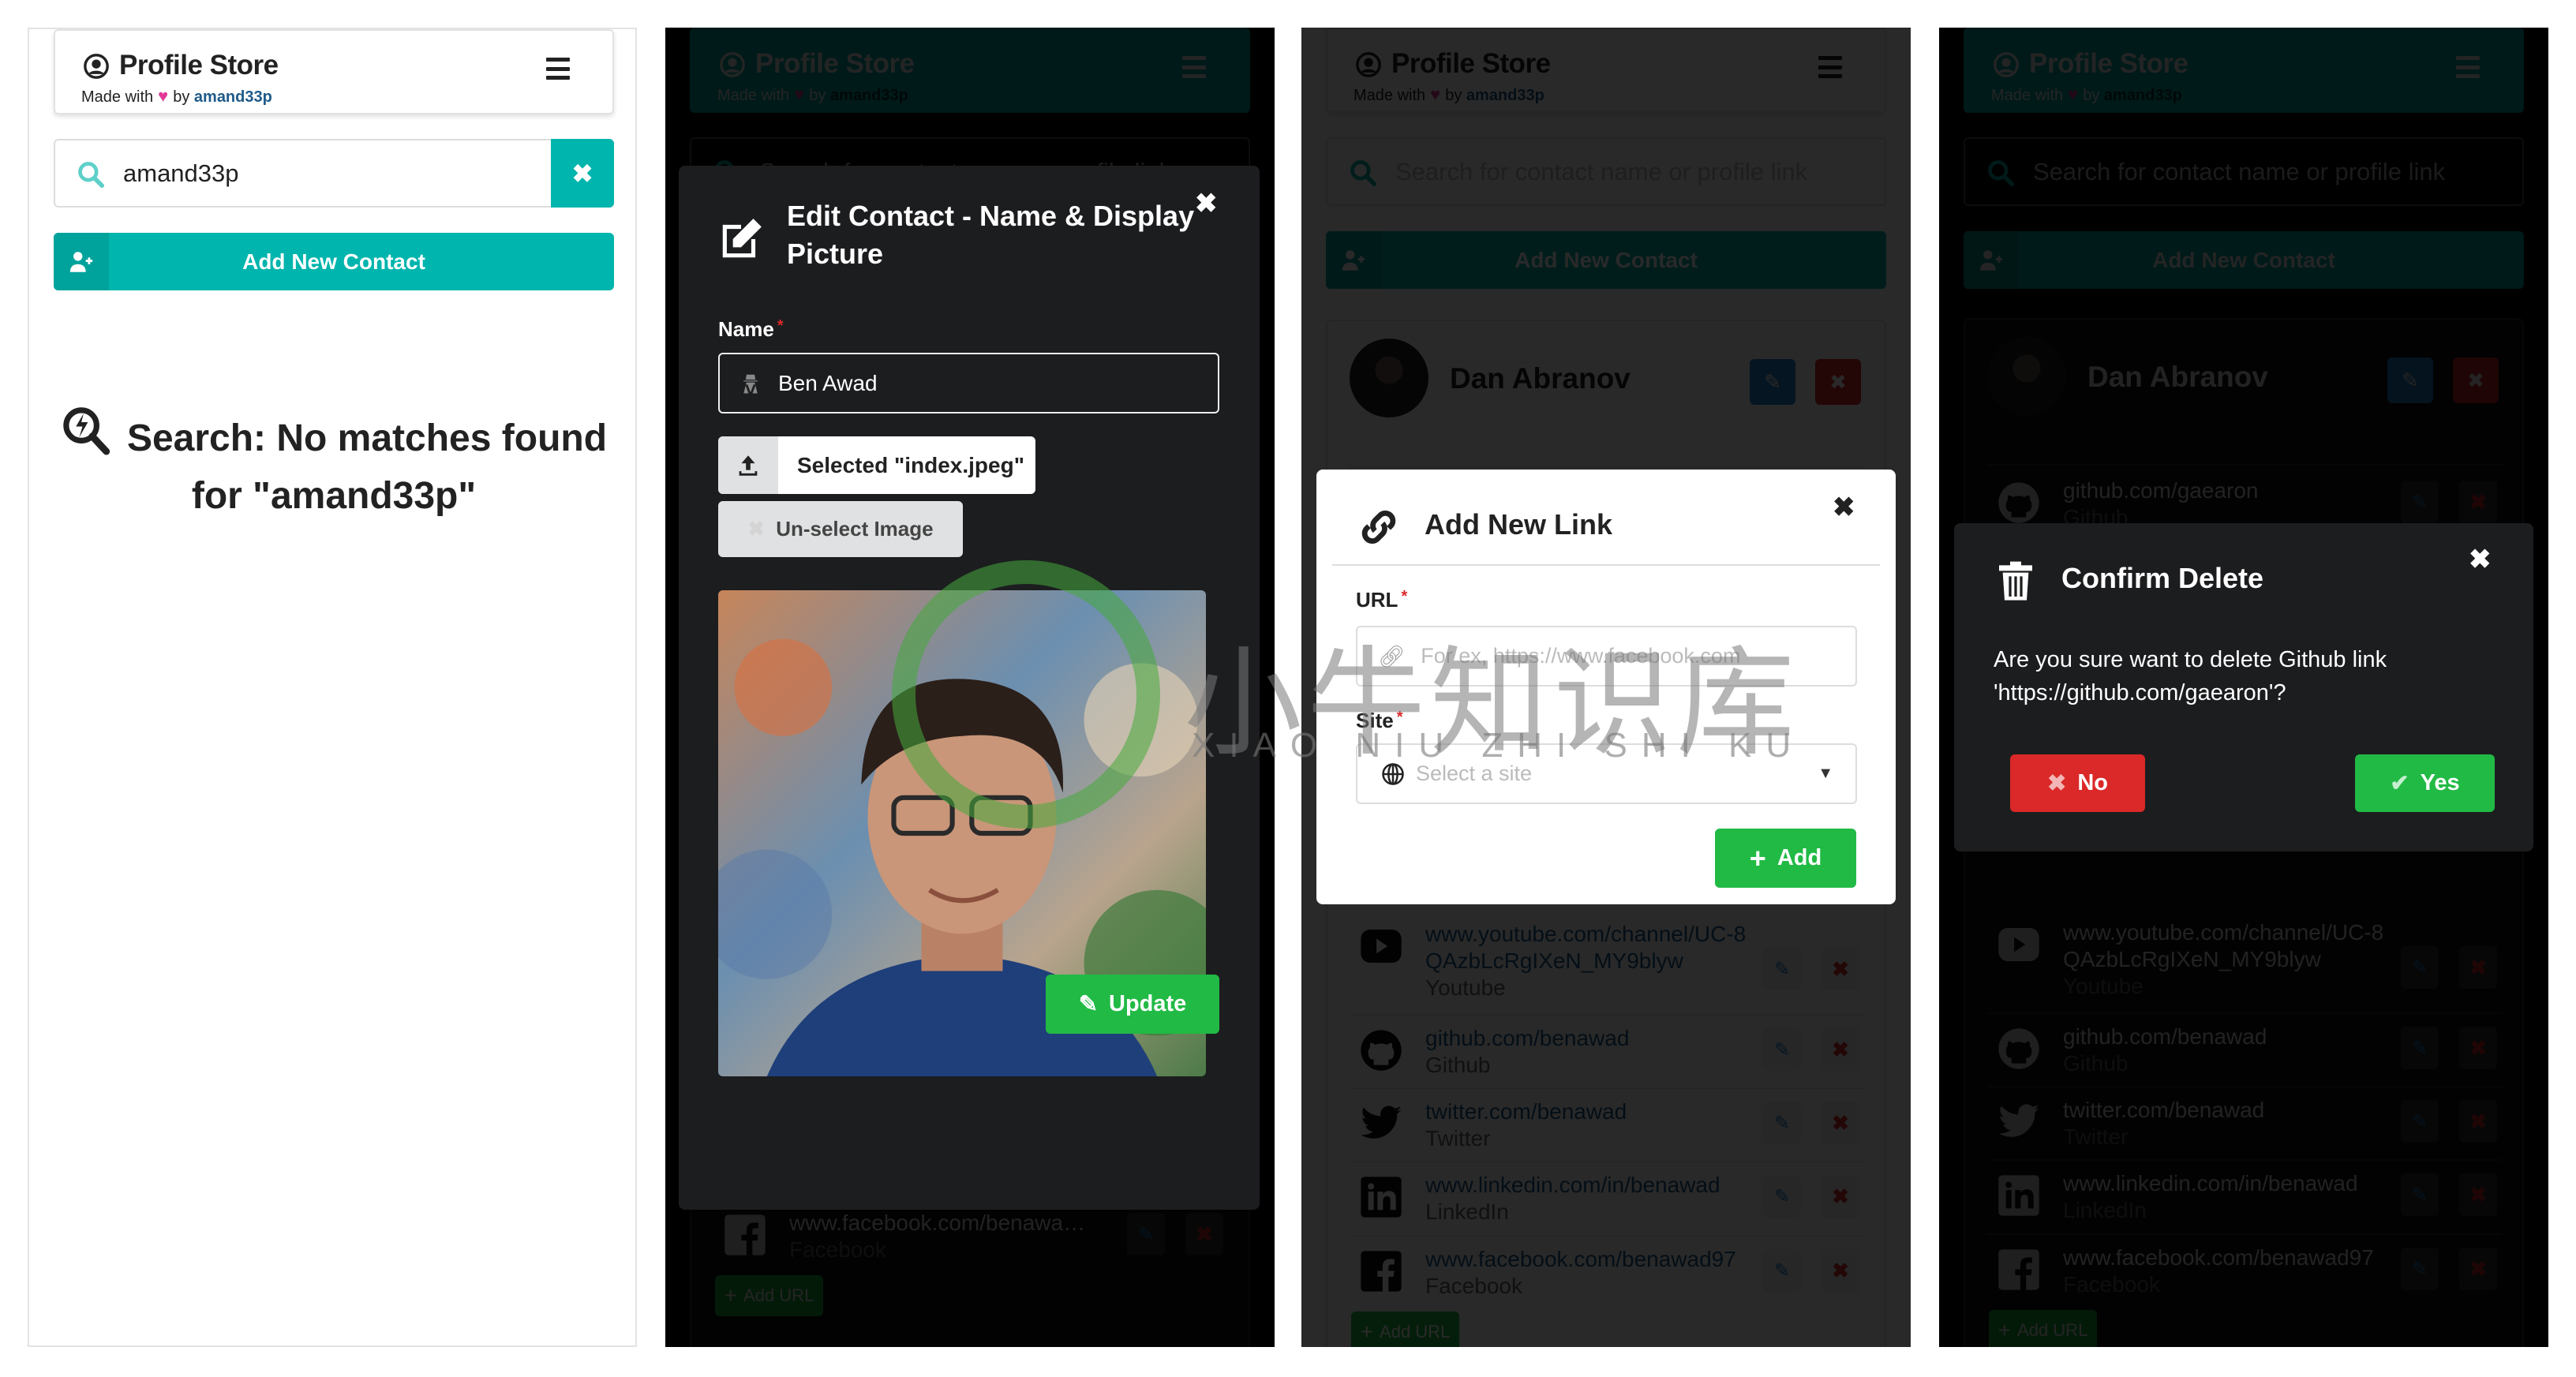 Image resolution: width=2576 pixels, height=1377 pixels. Describe the element at coordinates (1088, 1005) in the screenshot. I see `edit-icon: ✎` at that location.